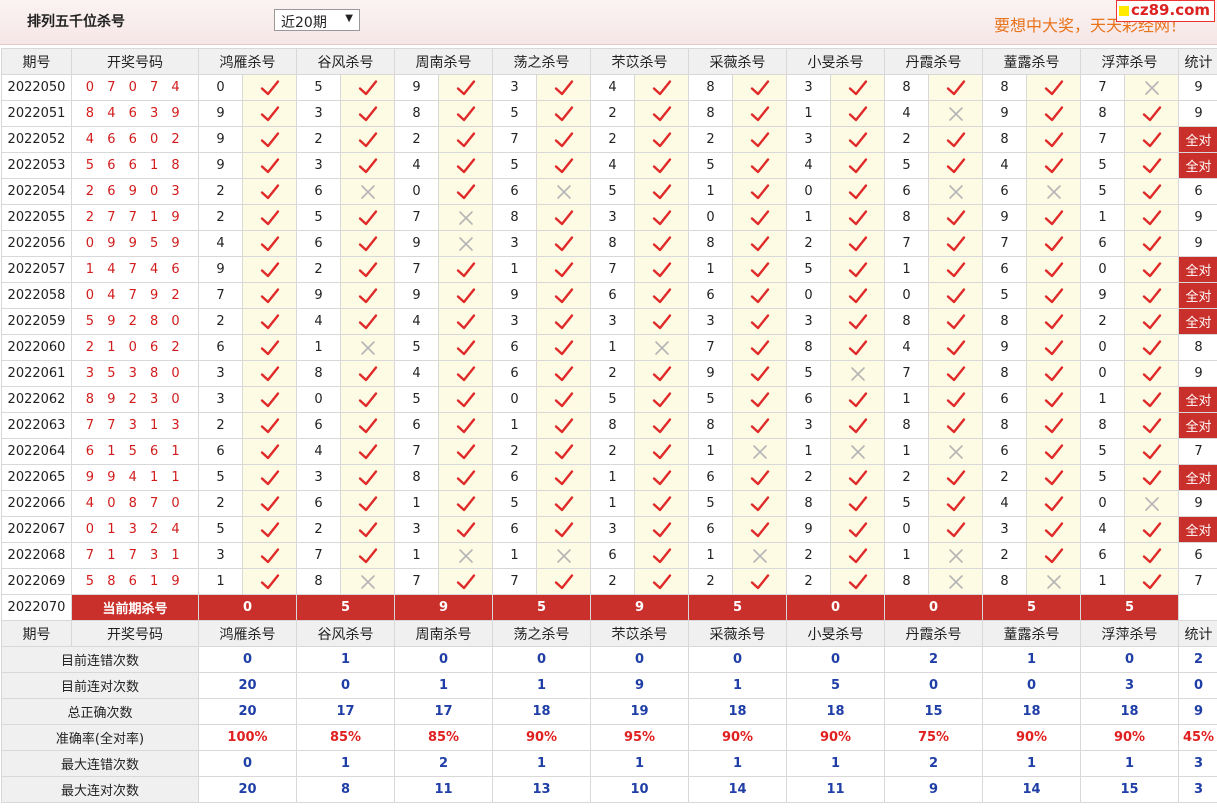  Describe the element at coordinates (933, 763) in the screenshot. I see `stats-value: 2` at that location.